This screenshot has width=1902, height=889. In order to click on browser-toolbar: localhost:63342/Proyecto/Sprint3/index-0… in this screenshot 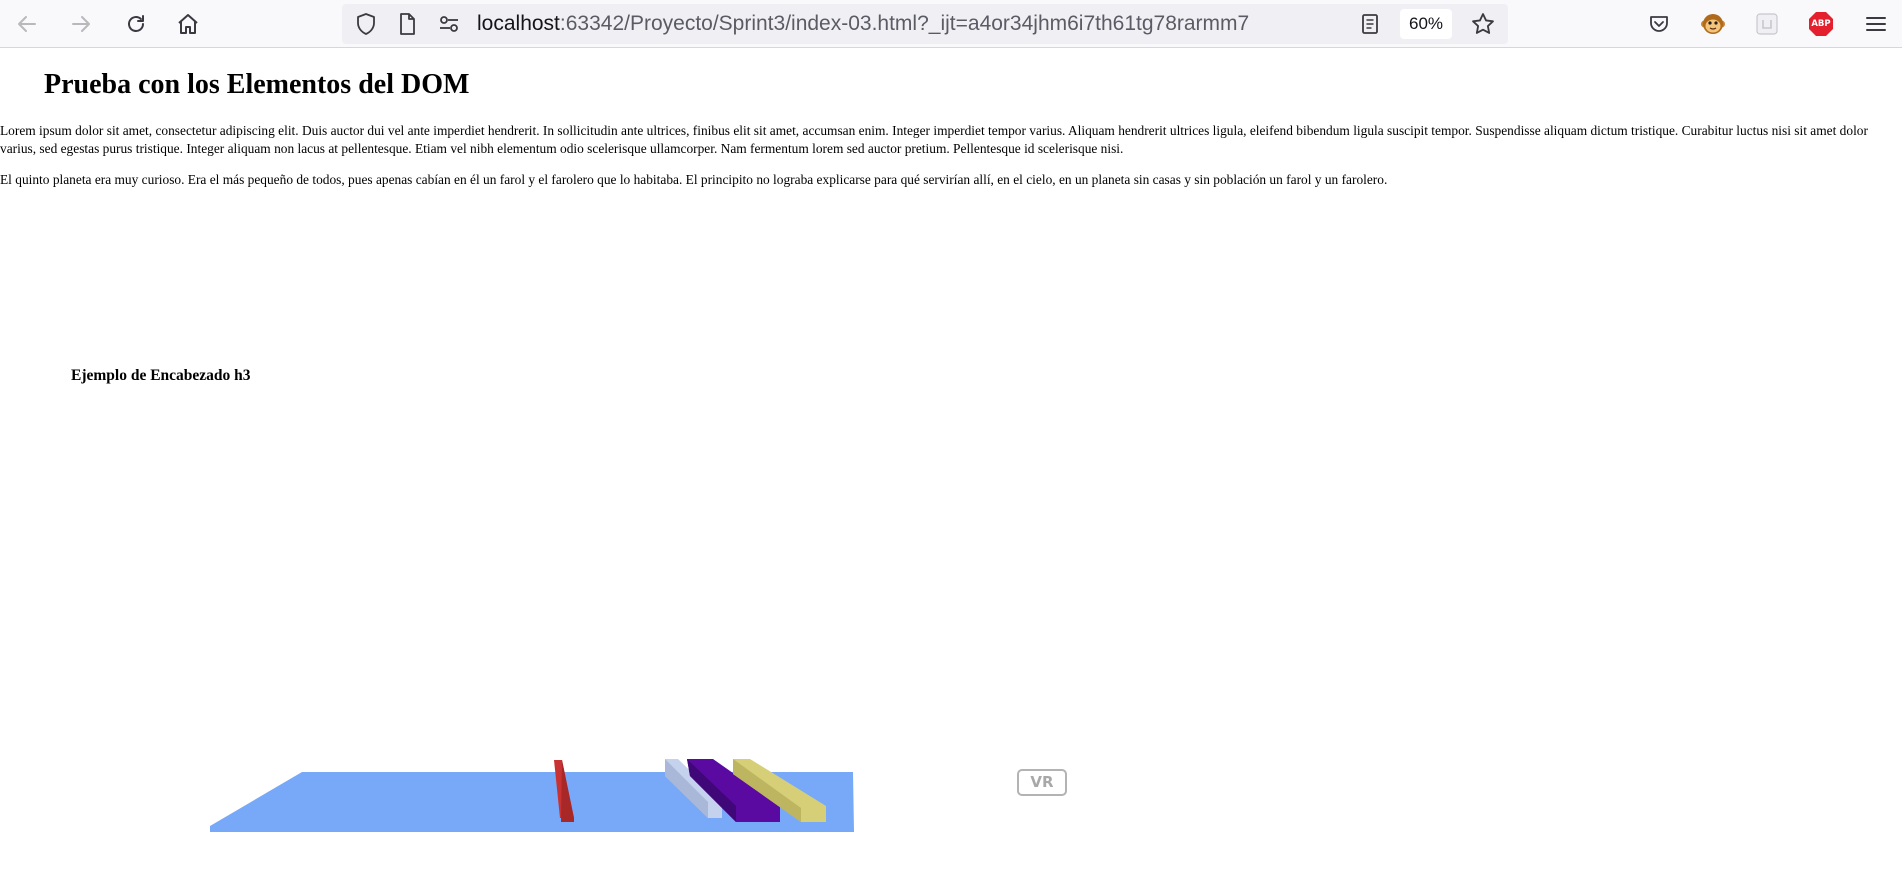, I will do `click(951, 24)`.